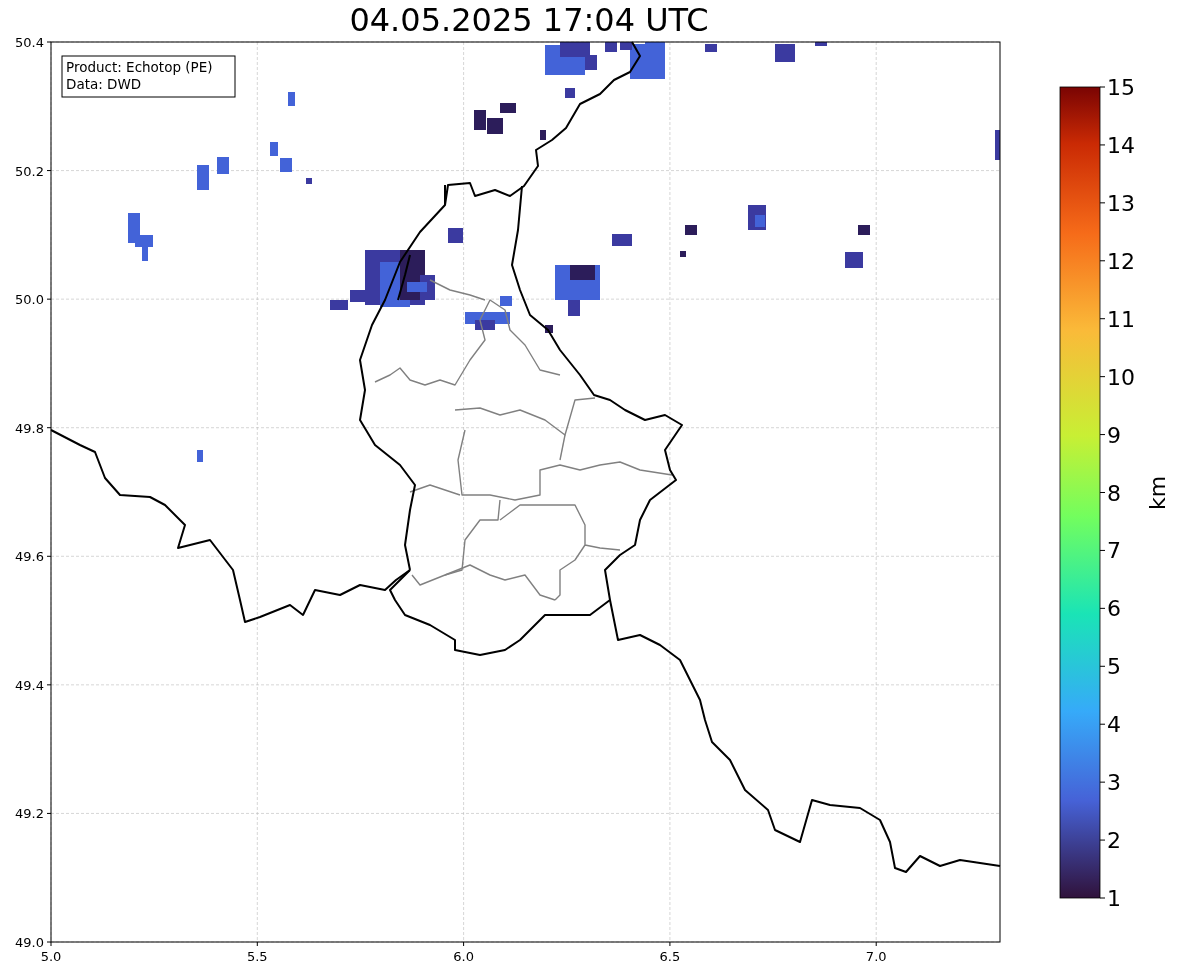  What do you see at coordinates (29, 300) in the screenshot?
I see `y-tick-label: 50.0` at bounding box center [29, 300].